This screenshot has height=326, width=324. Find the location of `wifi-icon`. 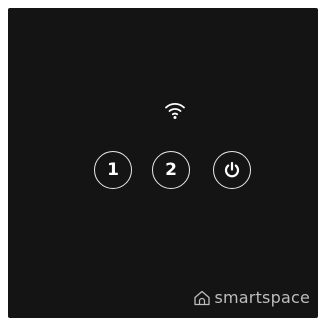

wifi-icon is located at coordinates (175, 111).